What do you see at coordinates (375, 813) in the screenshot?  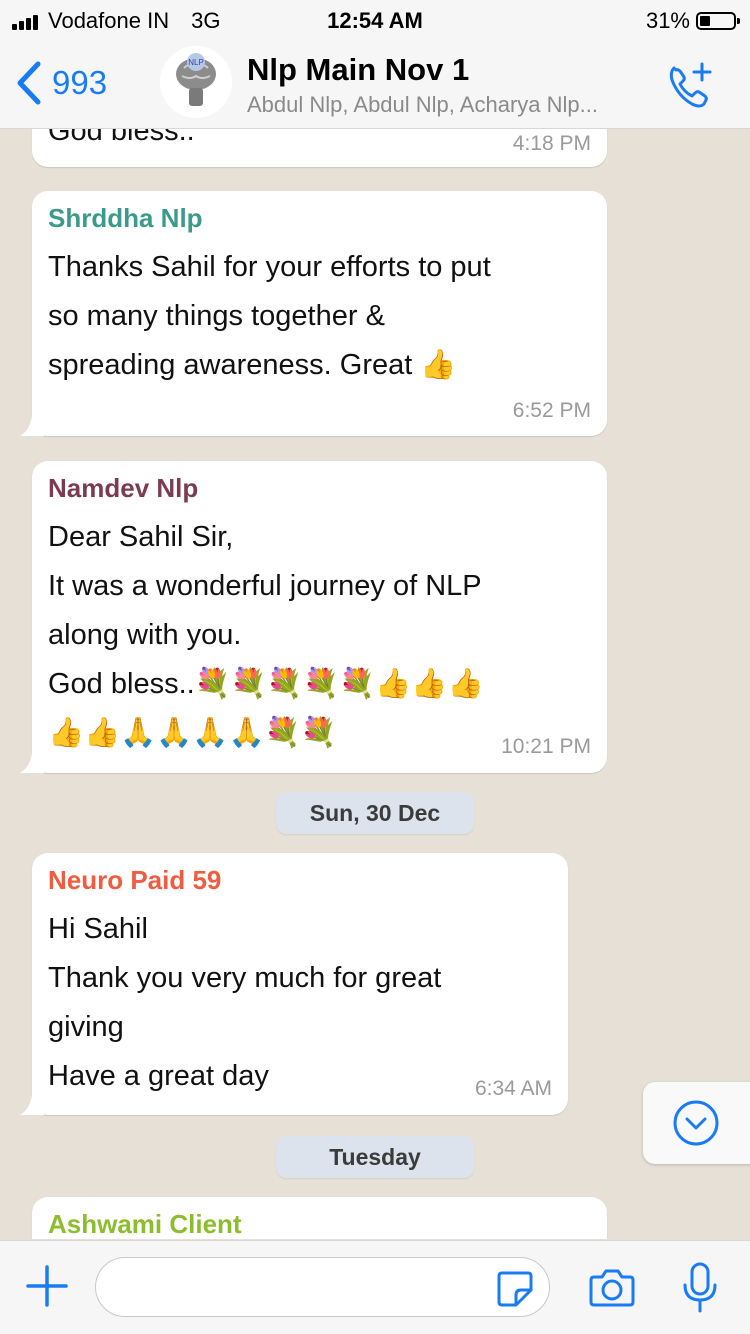 I see `date-separator: Sun, 30 Dec` at bounding box center [375, 813].